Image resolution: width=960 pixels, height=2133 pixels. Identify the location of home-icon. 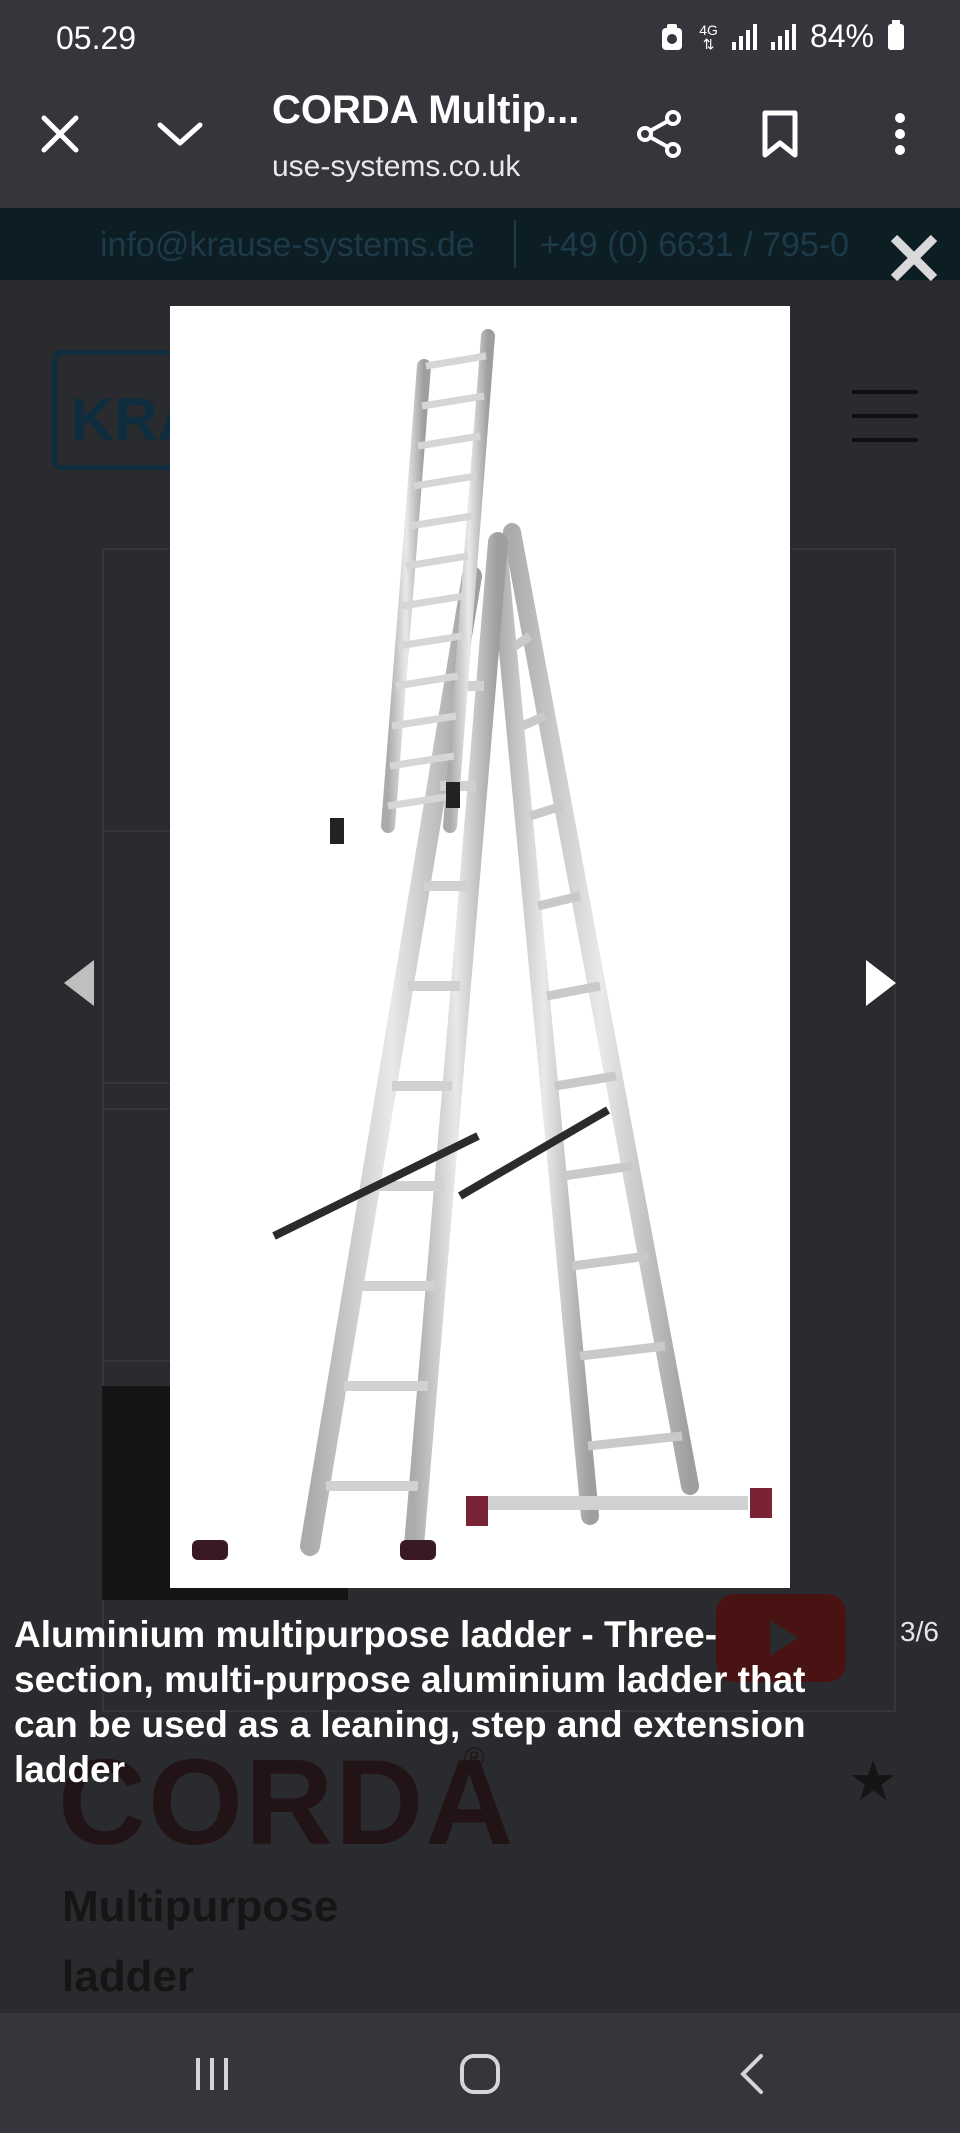
(480, 2074).